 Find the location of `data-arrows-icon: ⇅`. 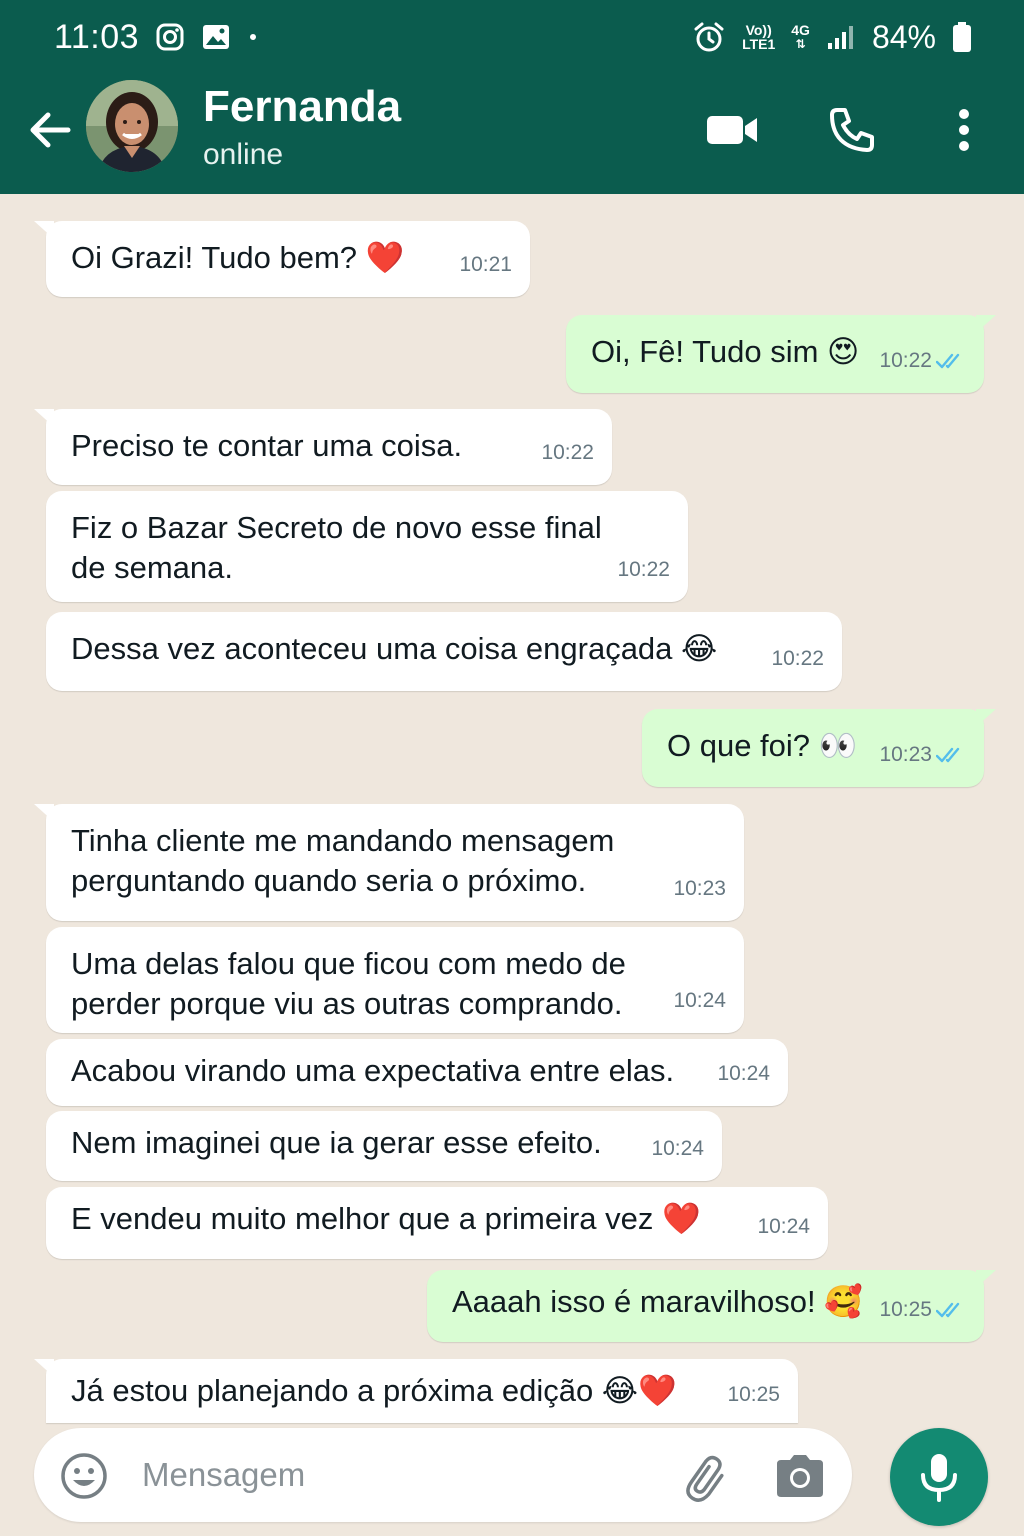

data-arrows-icon: ⇅ is located at coordinates (800, 44).